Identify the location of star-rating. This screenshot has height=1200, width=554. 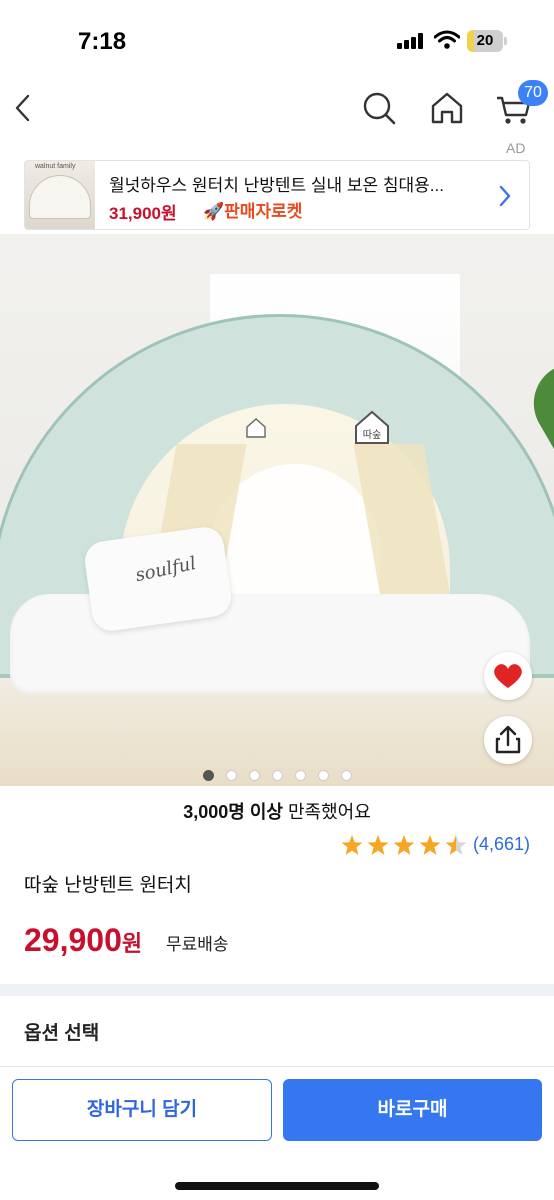
(405, 846).